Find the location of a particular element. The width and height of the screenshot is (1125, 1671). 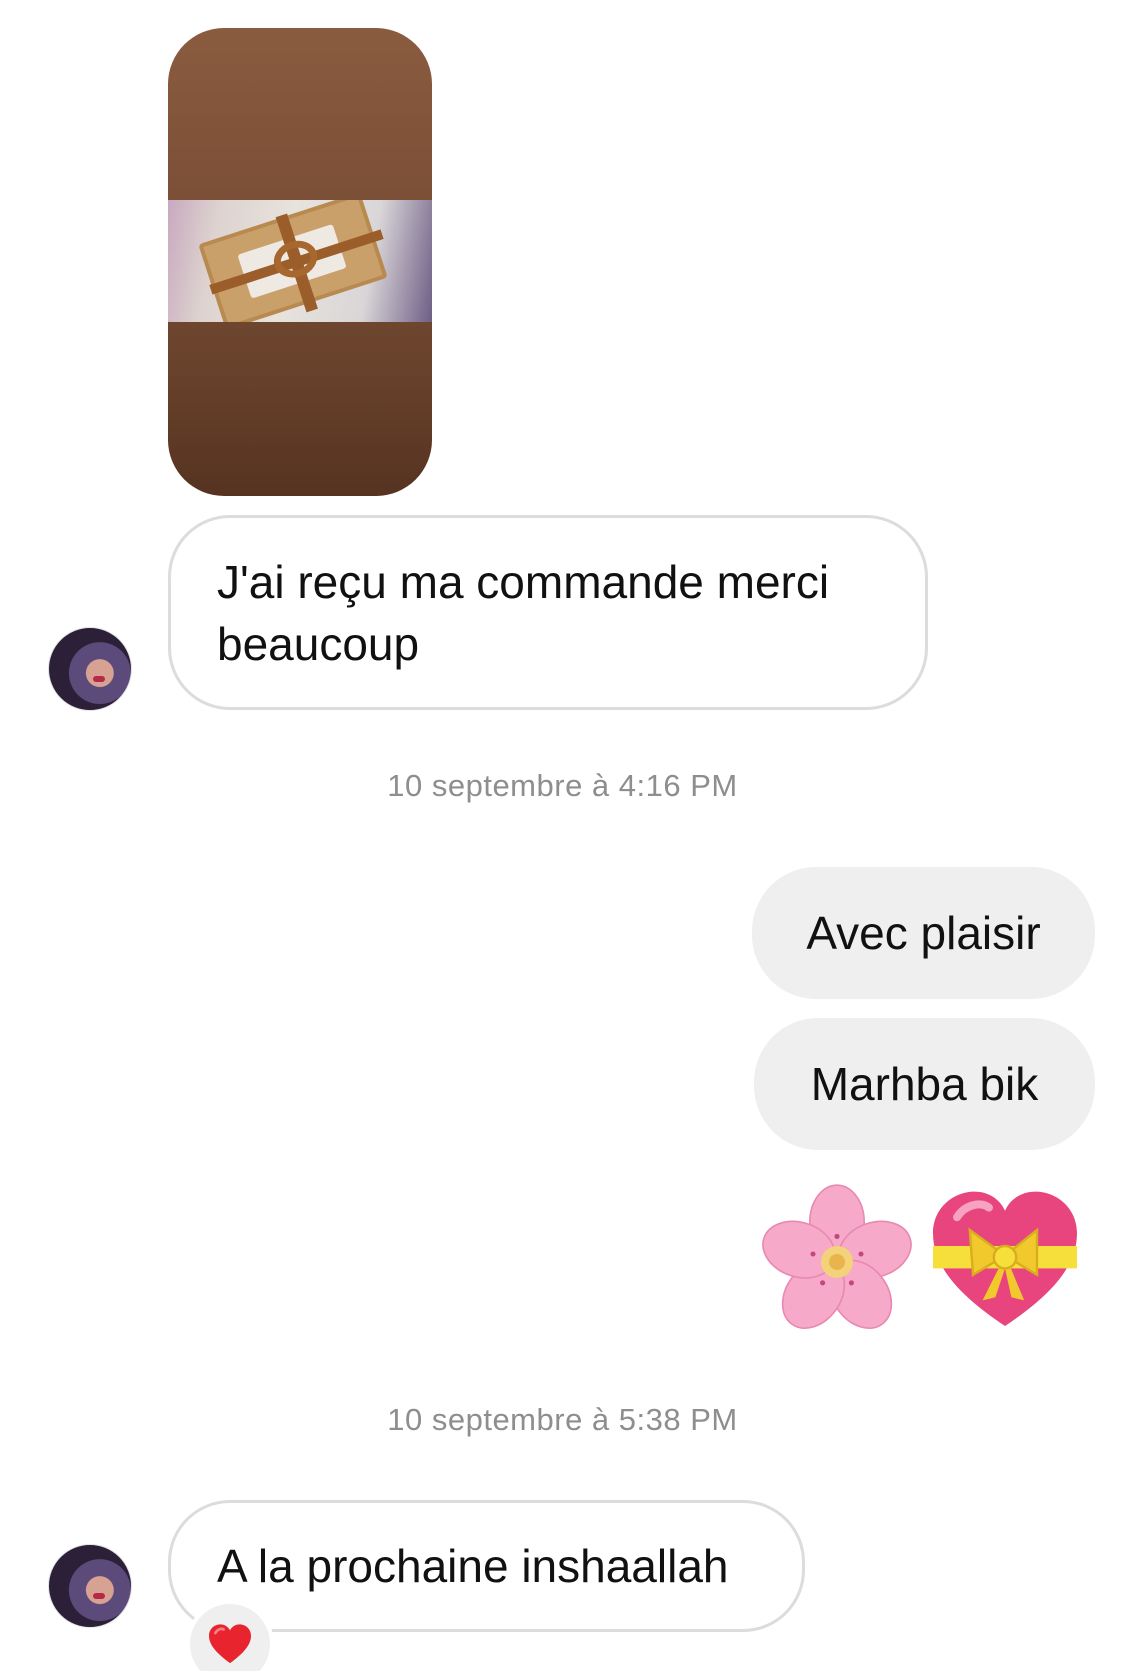

outgoing-message-bubble: Marhba bik is located at coordinates (924, 1084).